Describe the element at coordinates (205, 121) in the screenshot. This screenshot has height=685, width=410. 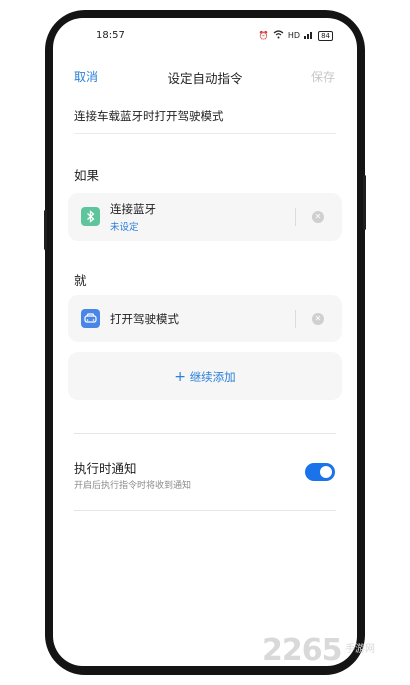
I see `command-name-input: 连接车载蓝牙时打开驾驶模式` at that location.